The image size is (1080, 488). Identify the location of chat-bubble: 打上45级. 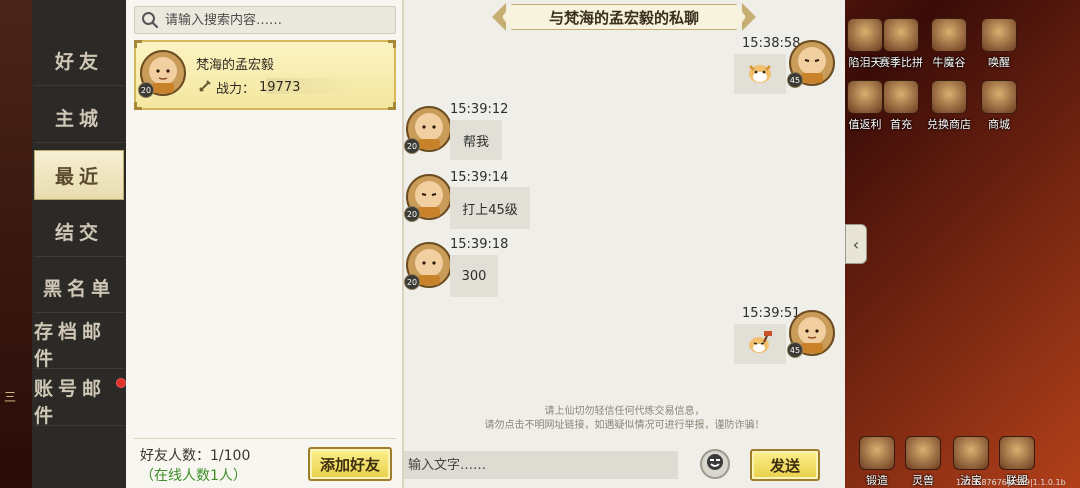
(490, 208).